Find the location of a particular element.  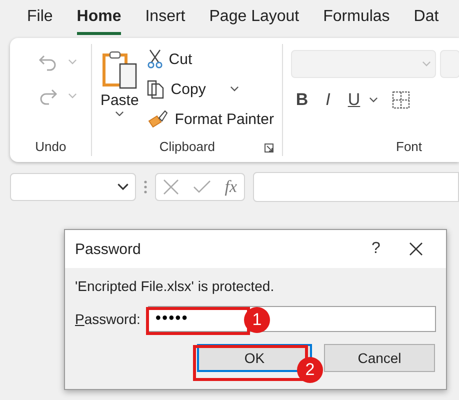

grip-icon is located at coordinates (145, 187).